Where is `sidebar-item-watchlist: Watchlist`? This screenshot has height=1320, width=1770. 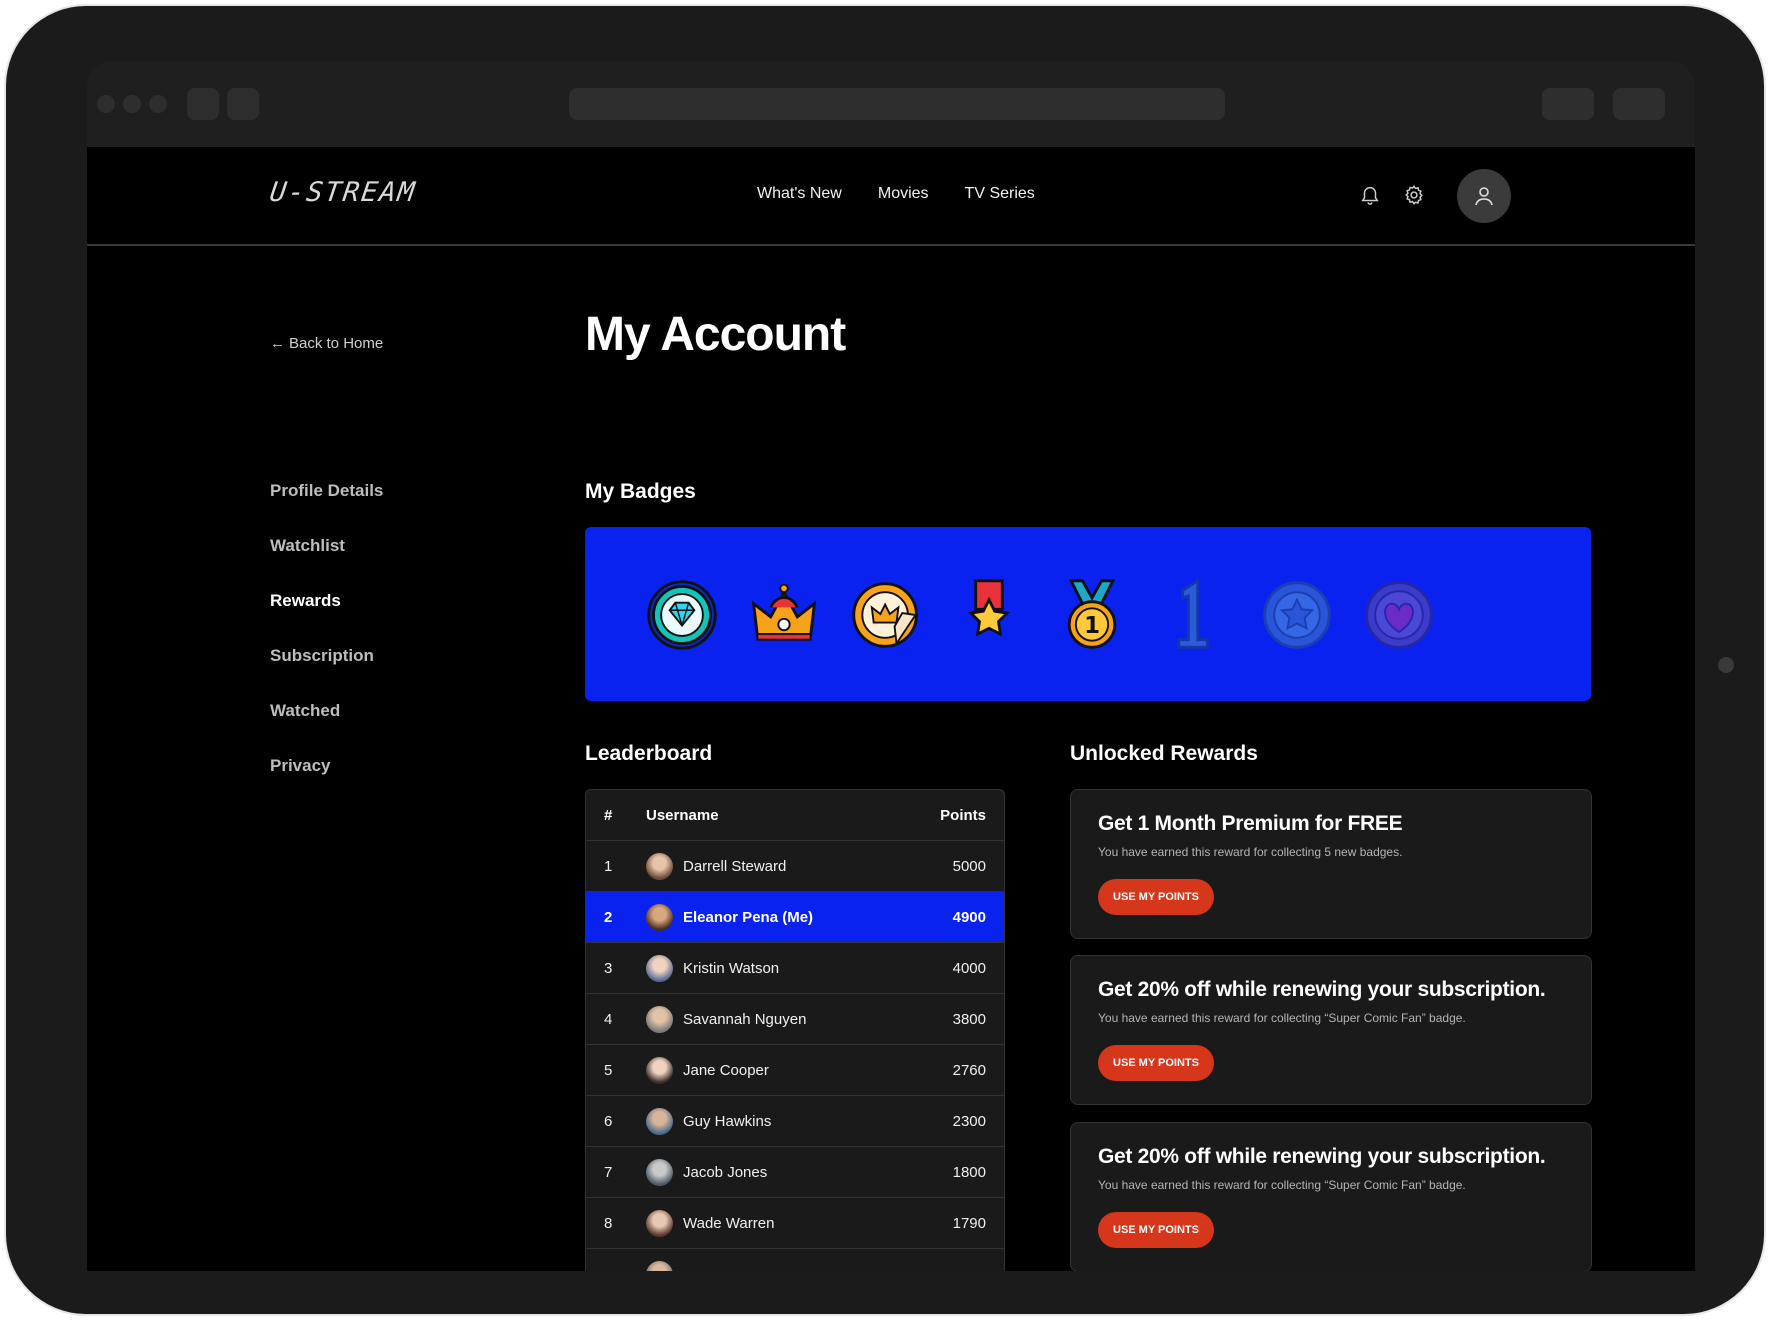 sidebar-item-watchlist: Watchlist is located at coordinates (326, 563).